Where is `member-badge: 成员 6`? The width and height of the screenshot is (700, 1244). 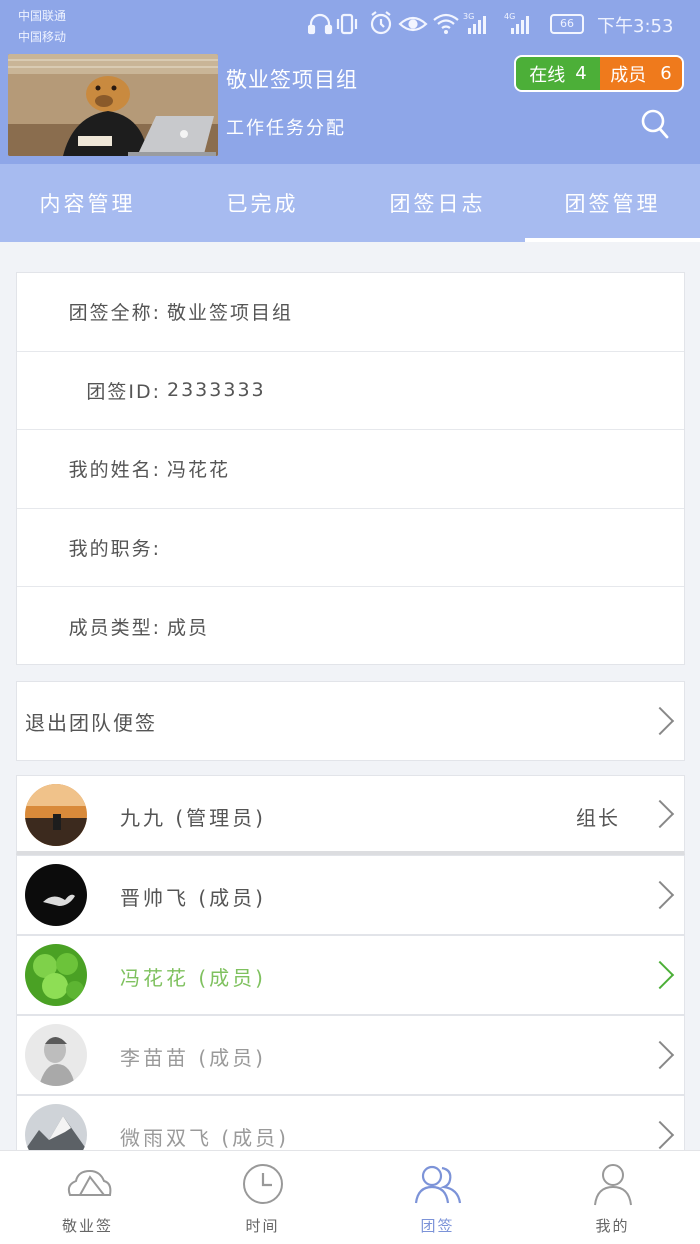 member-badge: 成员 6 is located at coordinates (641, 73).